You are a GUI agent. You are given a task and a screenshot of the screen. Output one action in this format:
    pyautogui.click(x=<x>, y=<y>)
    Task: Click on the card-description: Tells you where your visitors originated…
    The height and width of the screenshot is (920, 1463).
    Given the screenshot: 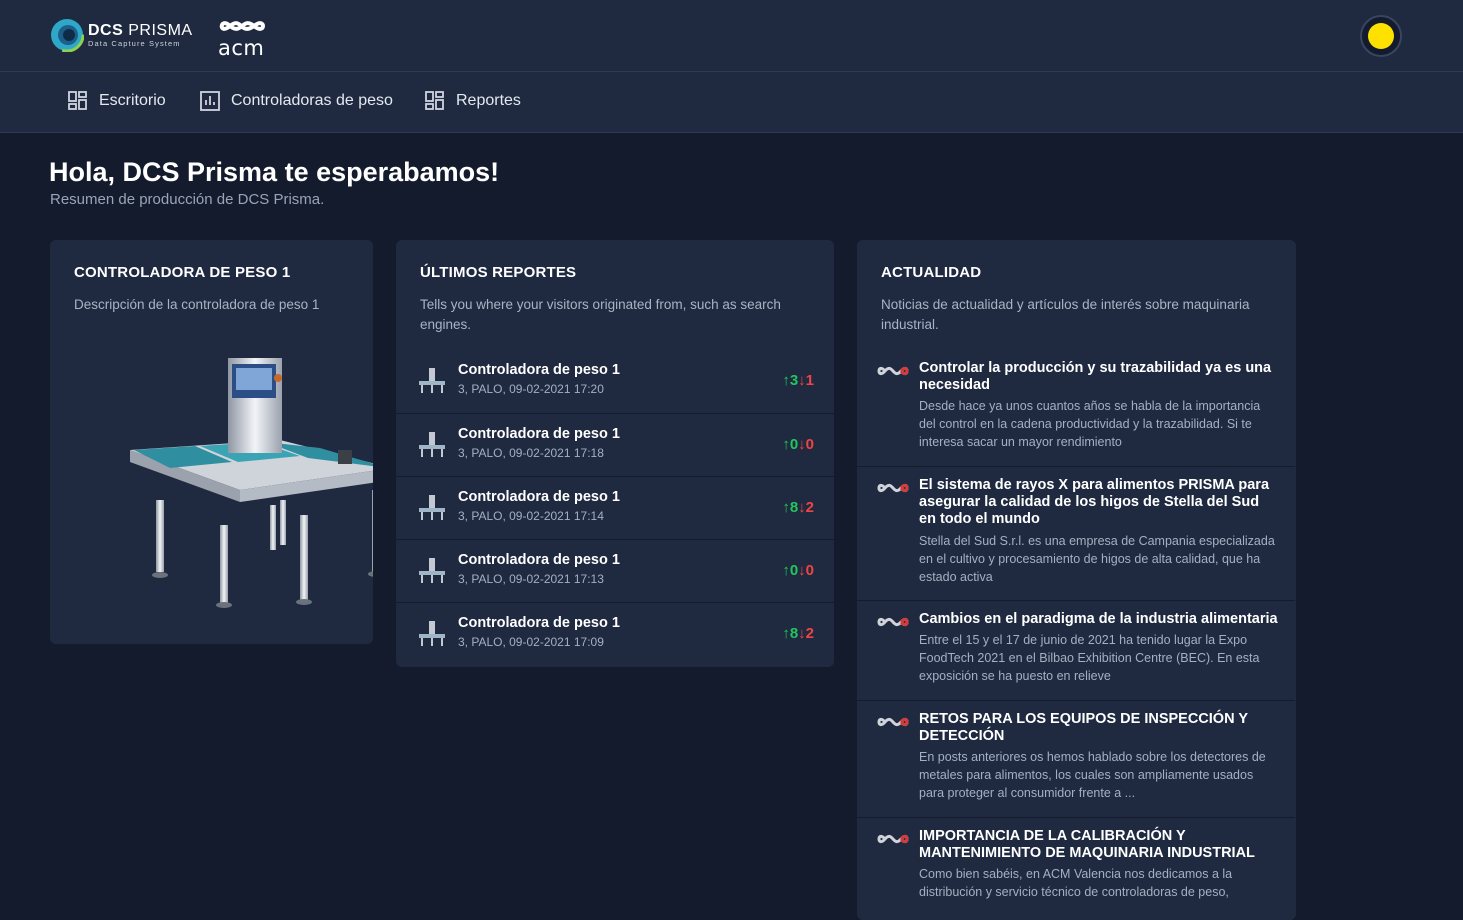 What is the action you would take?
    pyautogui.click(x=600, y=314)
    